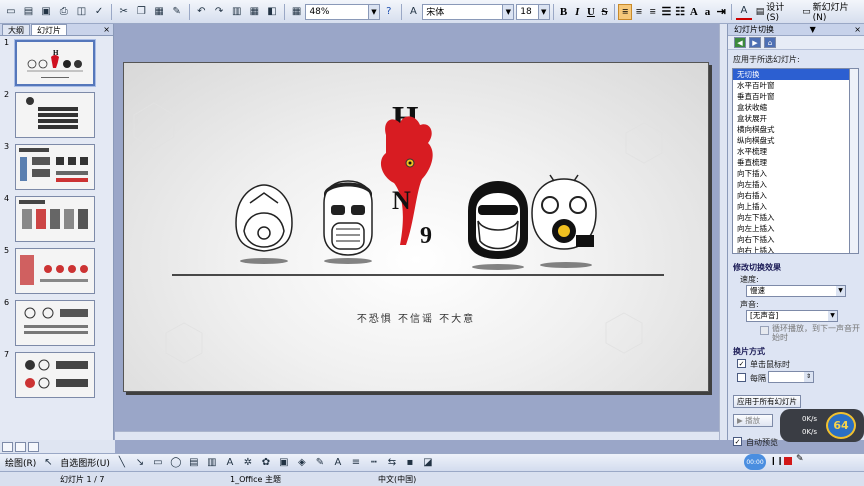  Describe the element at coordinates (255, 12) in the screenshot. I see `table-icon: ▦` at that location.